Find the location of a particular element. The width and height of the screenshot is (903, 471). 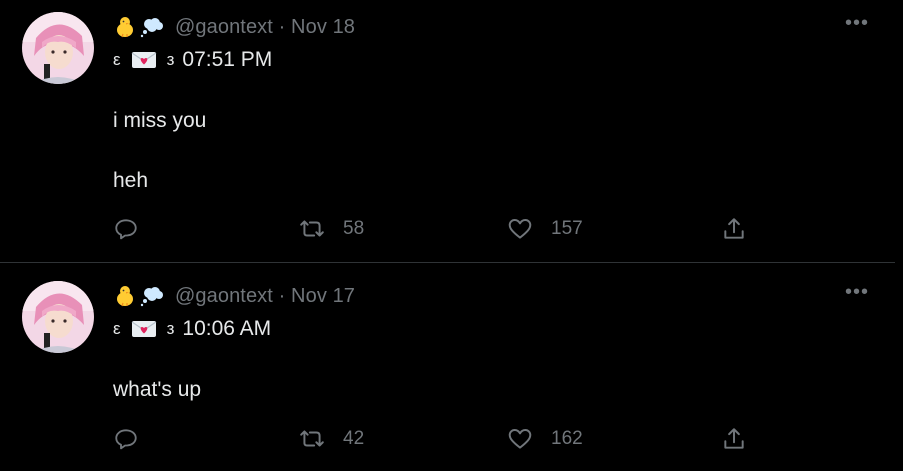

display-name-line: ε з 07:51 PM is located at coordinates (192, 60).